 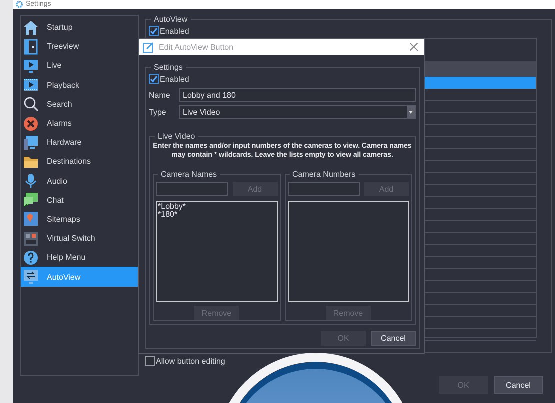 What do you see at coordinates (411, 112) in the screenshot?
I see `caret-icon` at bounding box center [411, 112].